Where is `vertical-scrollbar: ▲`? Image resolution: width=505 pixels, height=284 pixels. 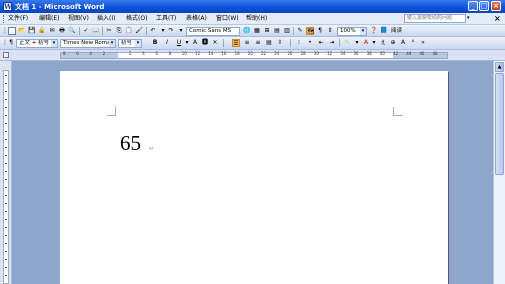
vertical-scrollbar: ▲ is located at coordinates (499, 172).